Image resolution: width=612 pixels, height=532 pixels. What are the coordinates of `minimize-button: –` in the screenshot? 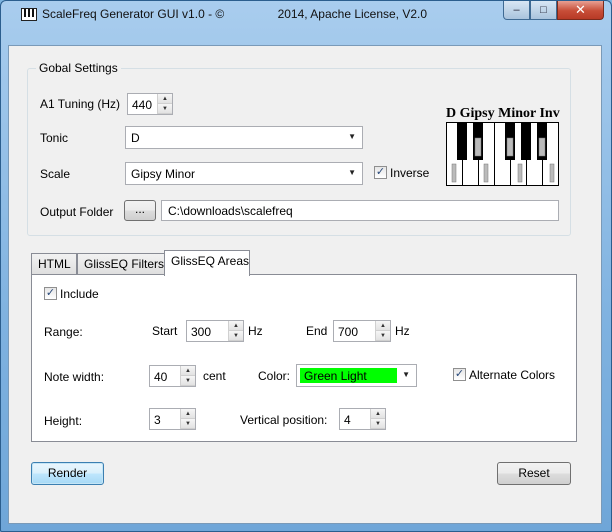 It's located at (516, 10).